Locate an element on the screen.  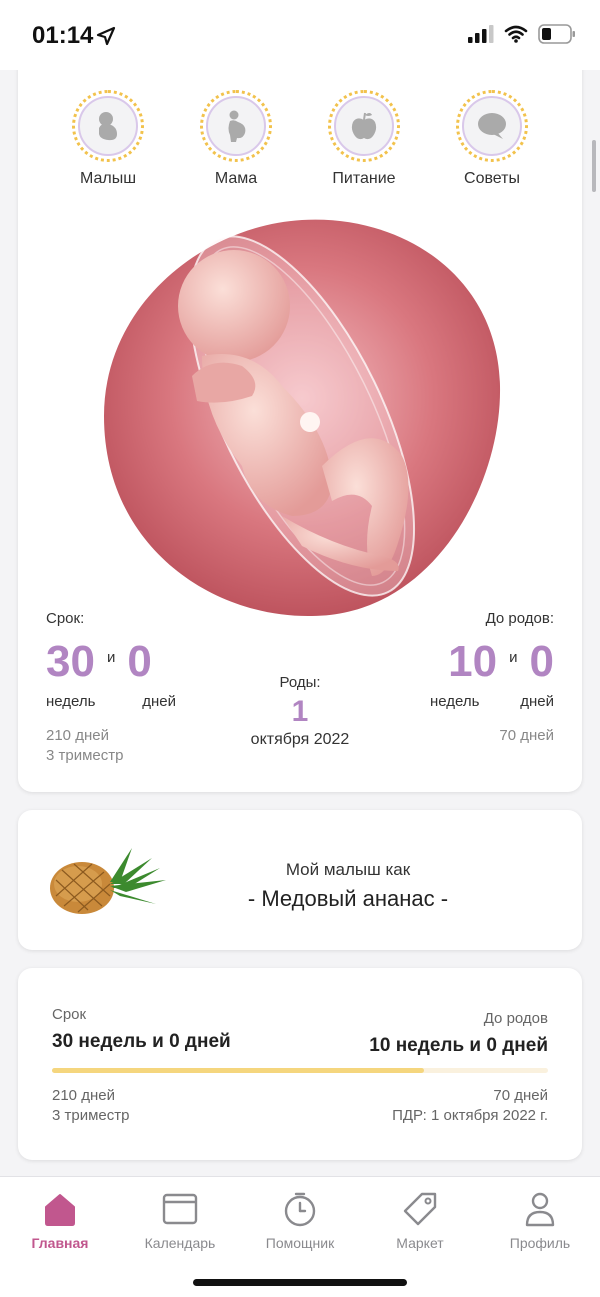
tab-profile: Профиль is located at coordinates (540, 1220).